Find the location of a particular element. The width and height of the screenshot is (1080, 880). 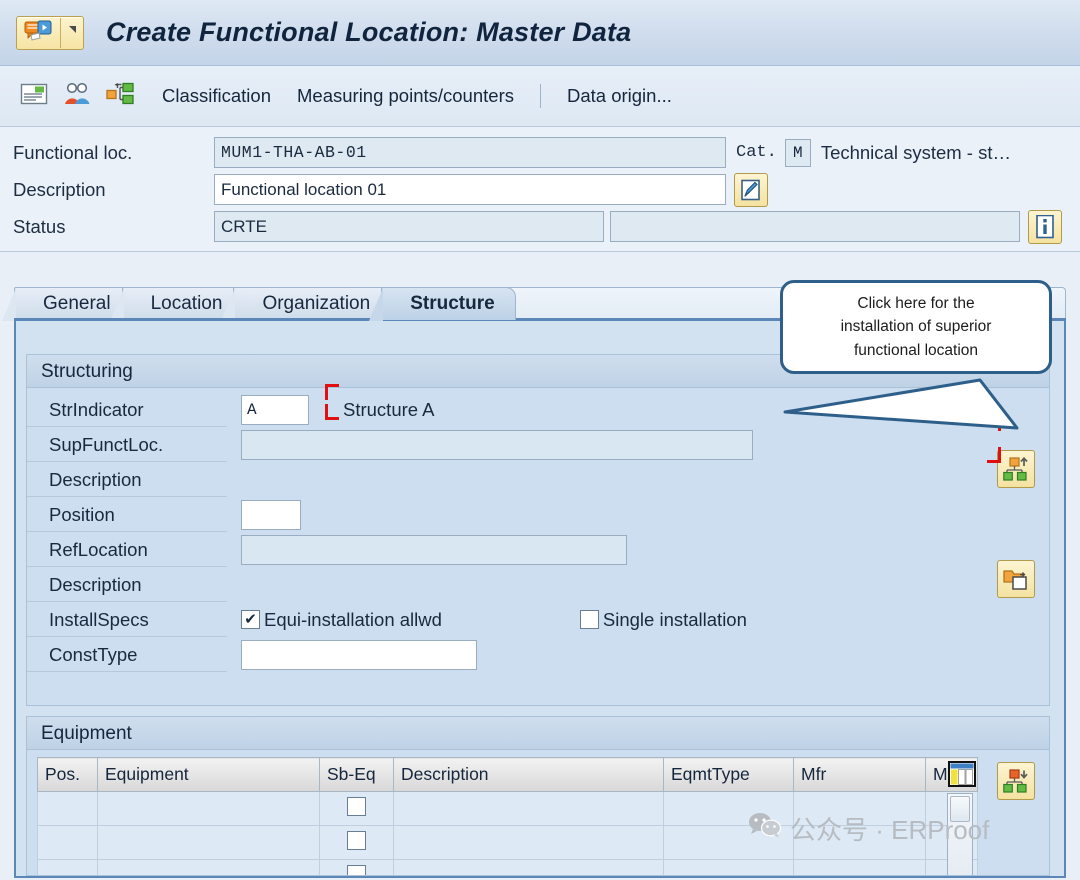

status-info-icon is located at coordinates (1045, 226).